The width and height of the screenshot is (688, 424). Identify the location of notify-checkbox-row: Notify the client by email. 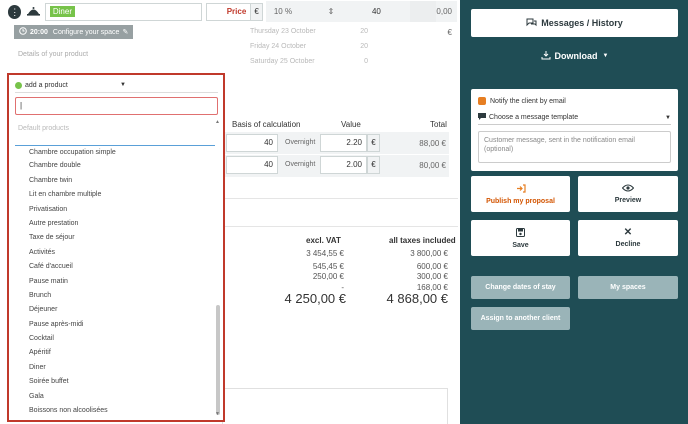
(522, 101).